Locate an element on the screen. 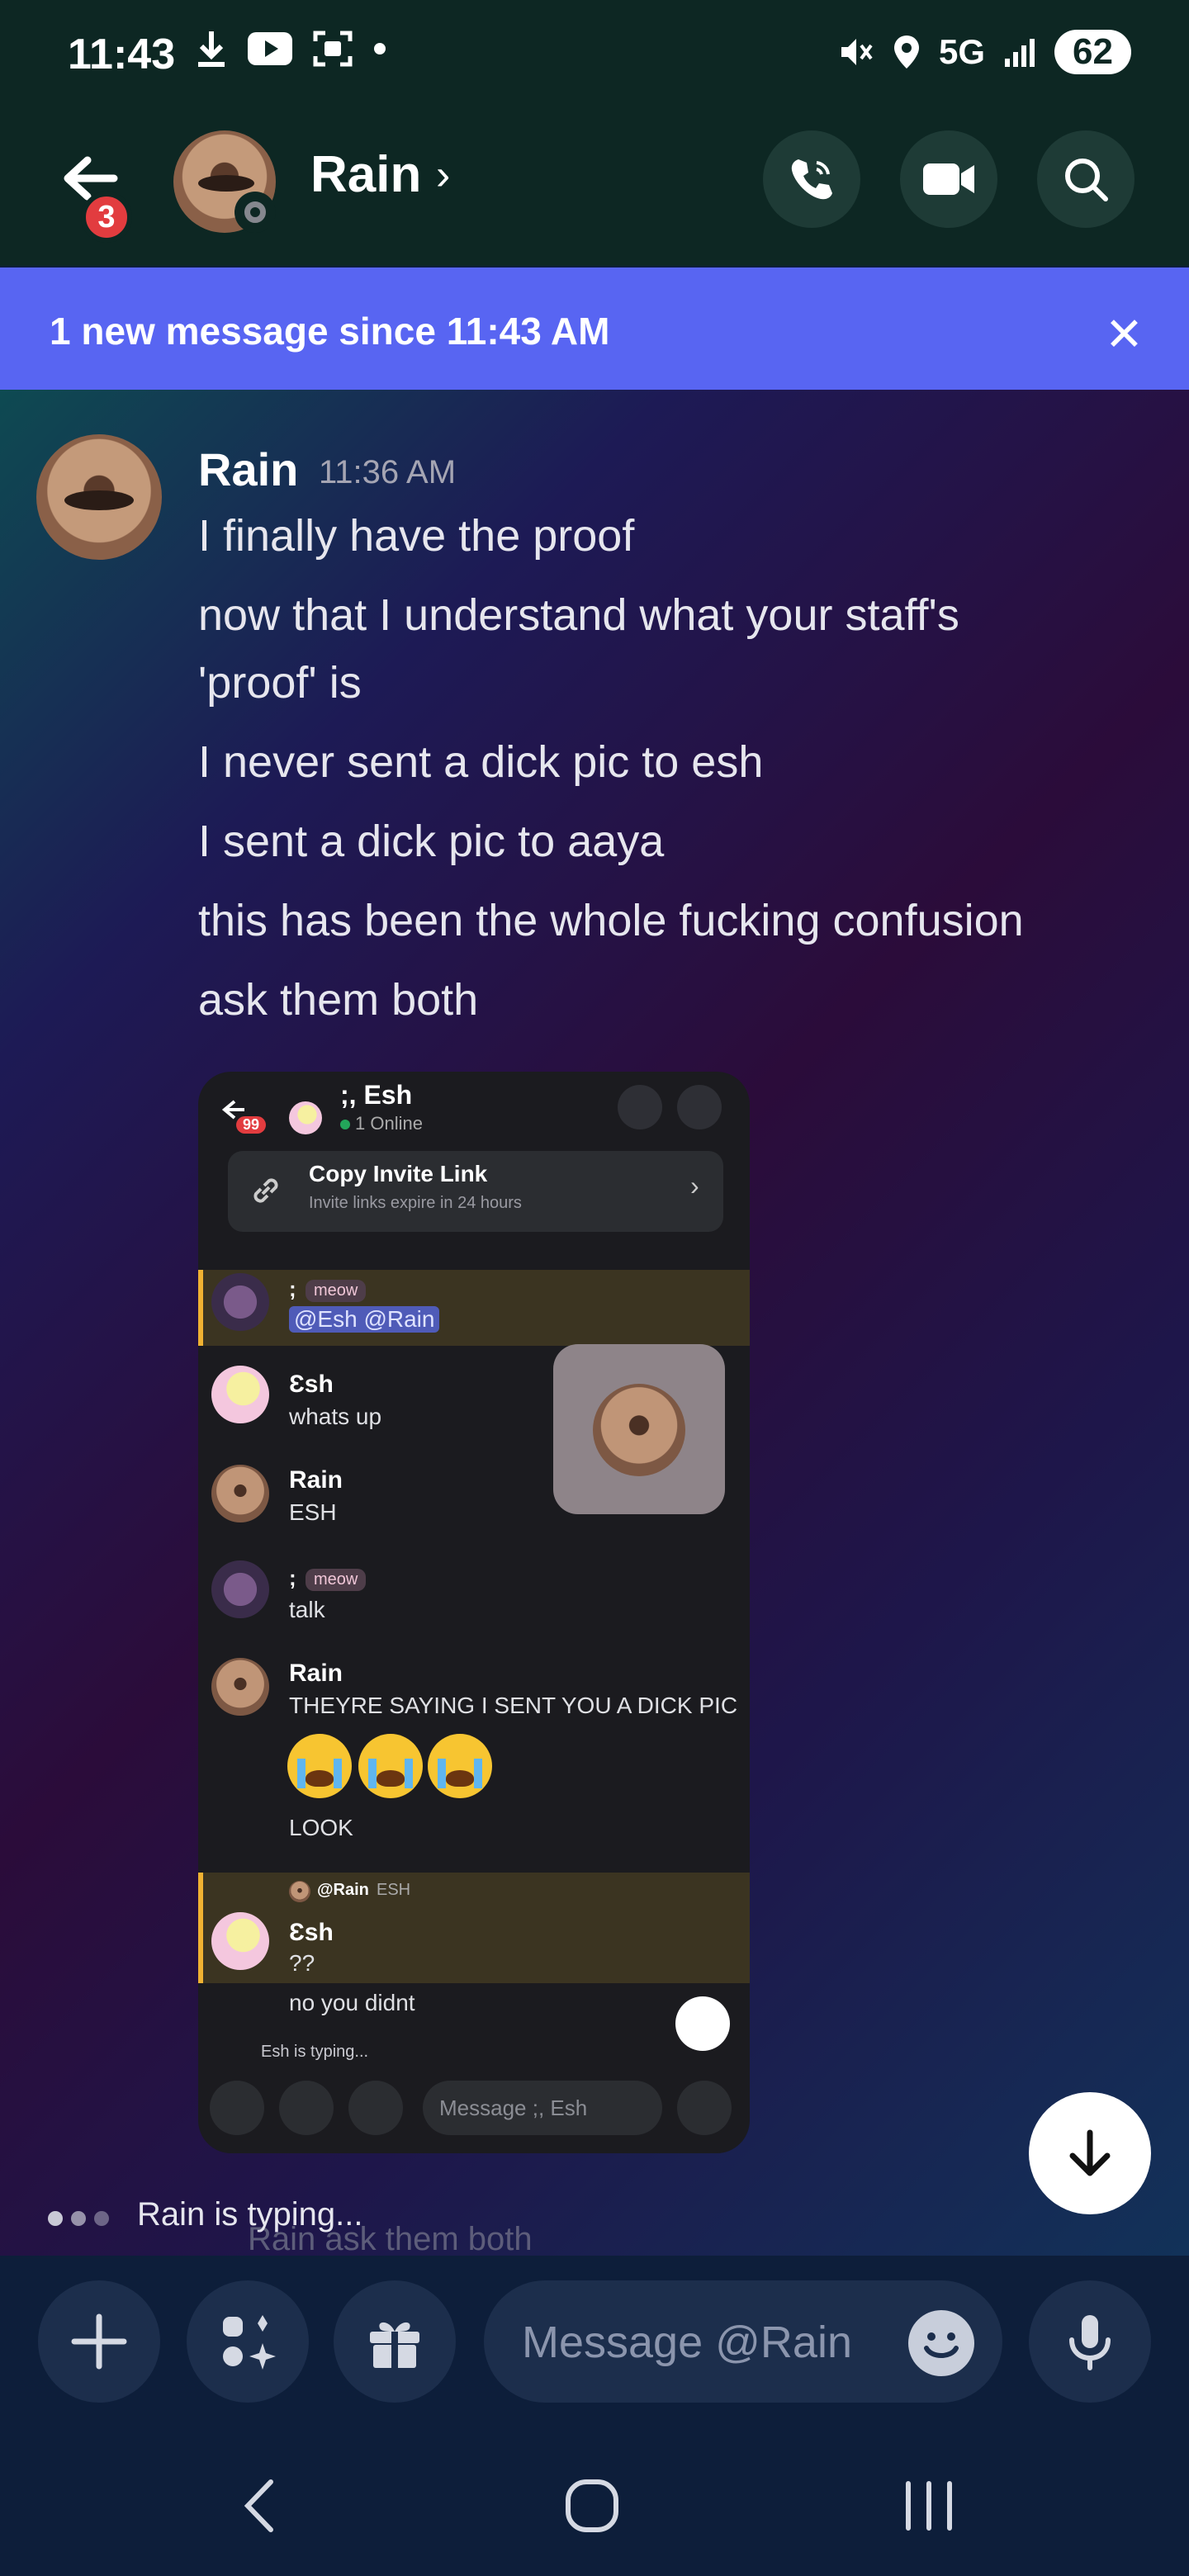  message-avatar is located at coordinates (99, 497).